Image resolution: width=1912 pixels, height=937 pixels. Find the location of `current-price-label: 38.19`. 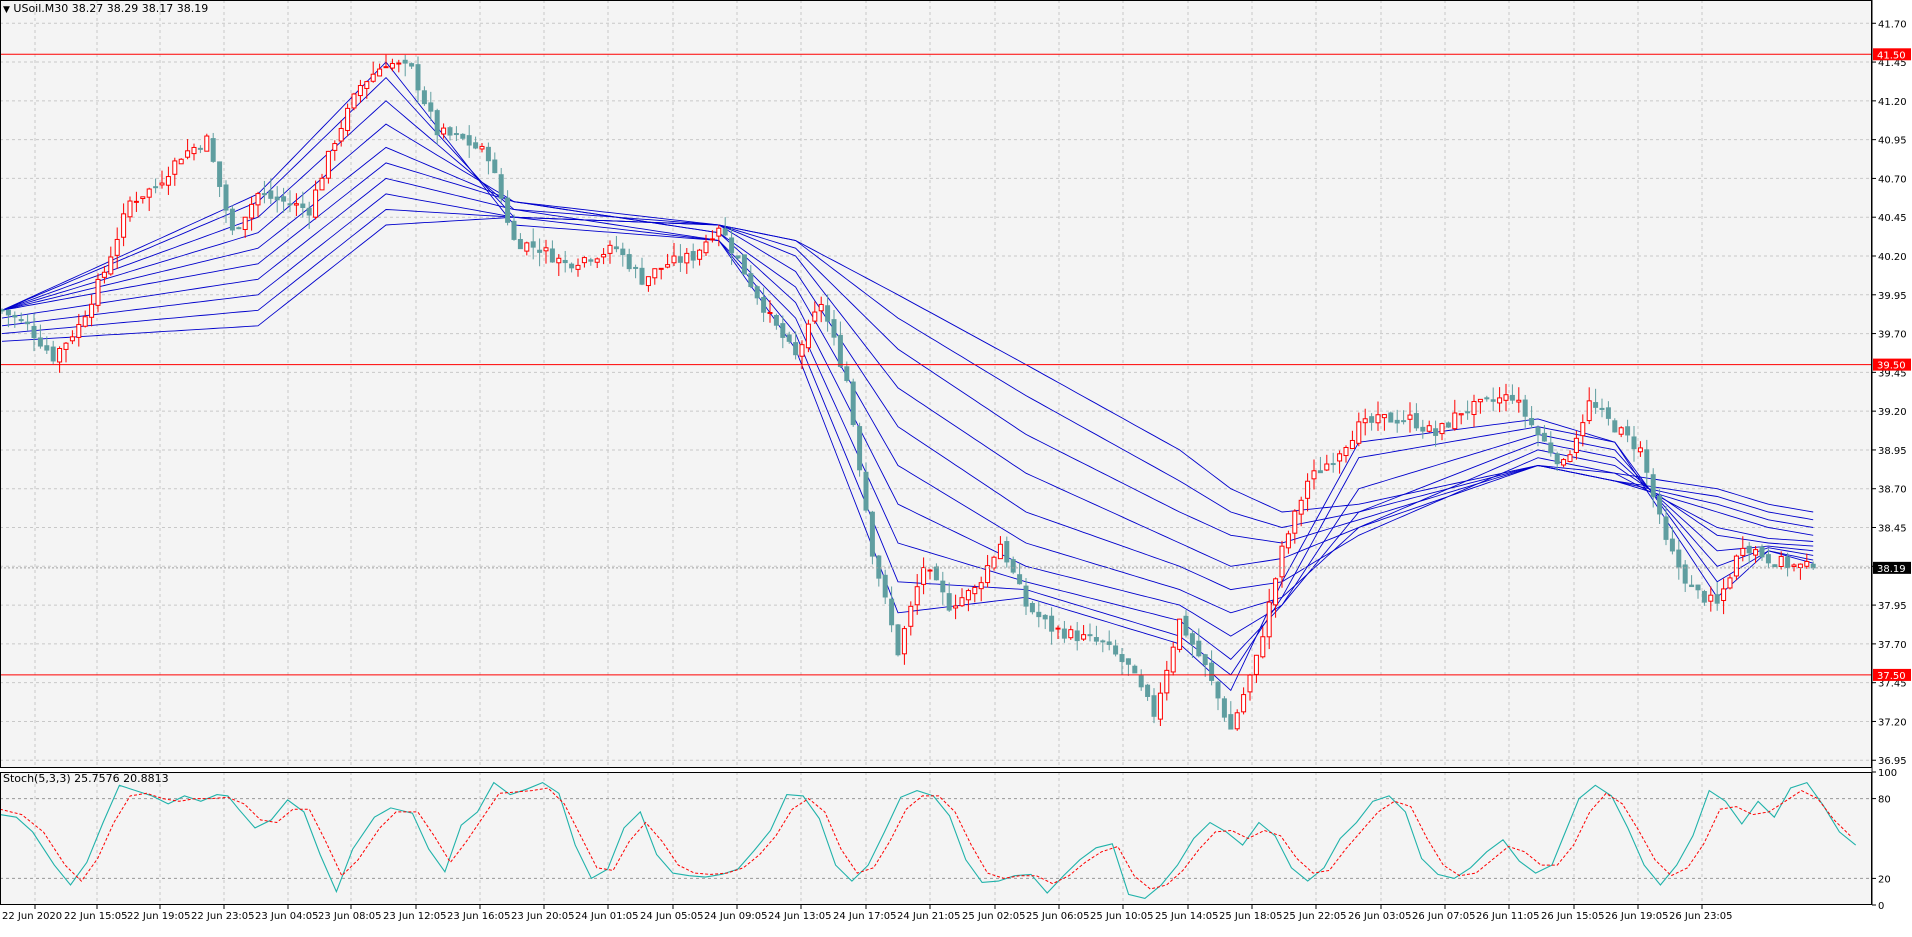

current-price-label: 38.19 is located at coordinates (1891, 569).